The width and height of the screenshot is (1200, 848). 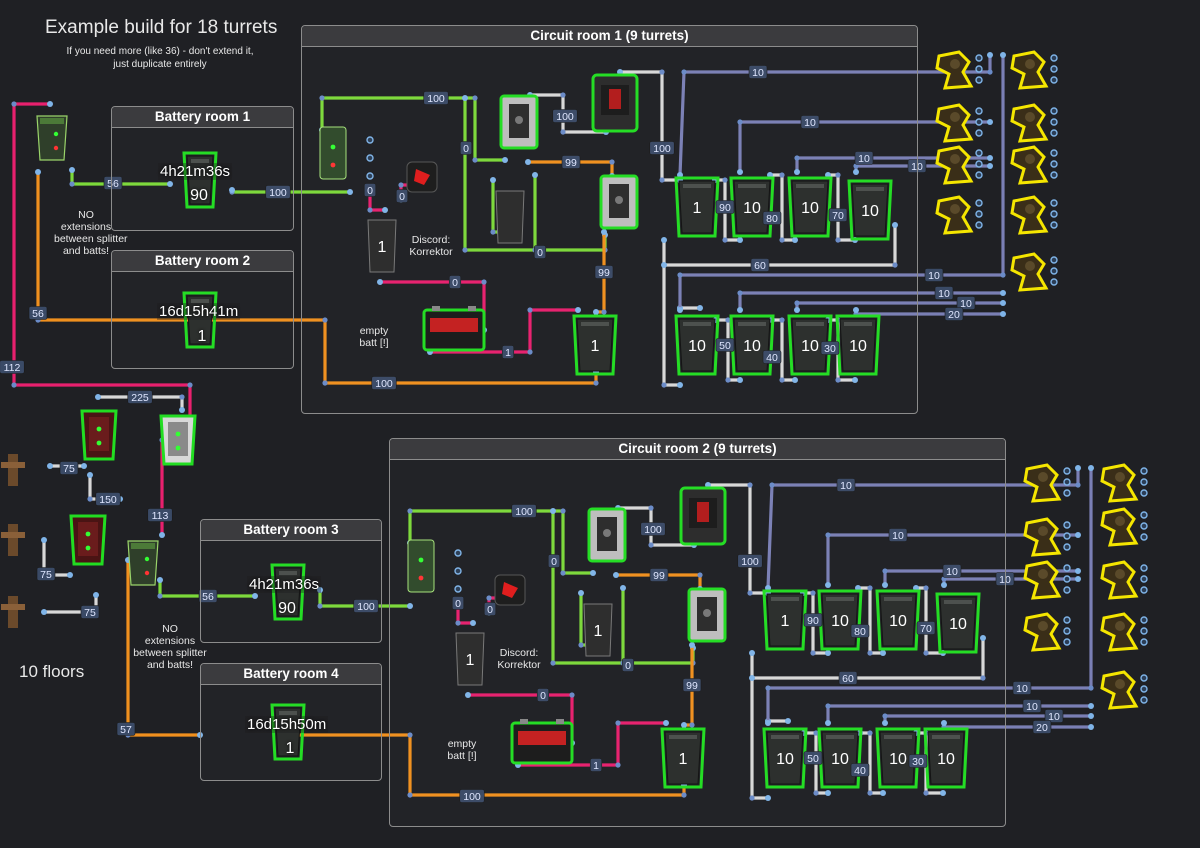 I want to click on circuit-room-1-title: Circuit room 1 (9 turrets), so click(x=609, y=36).